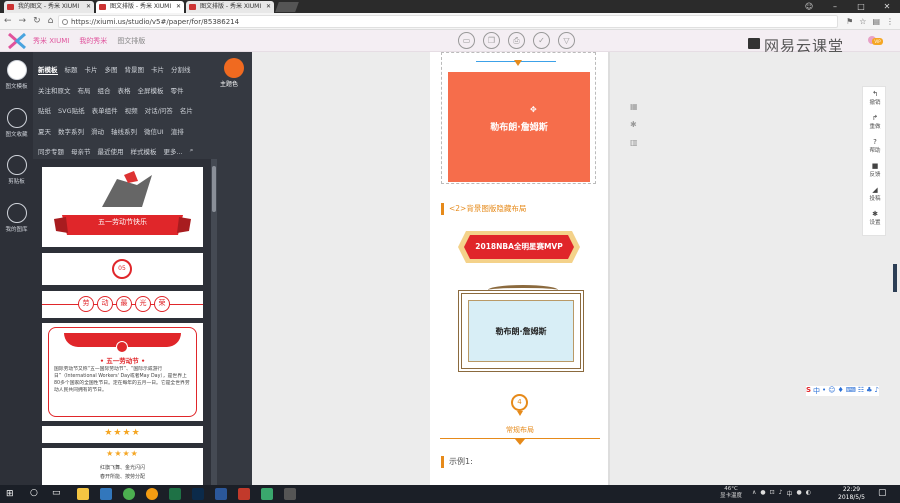 The image size is (900, 503). I want to click on photoshop-icon, so click(198, 494).